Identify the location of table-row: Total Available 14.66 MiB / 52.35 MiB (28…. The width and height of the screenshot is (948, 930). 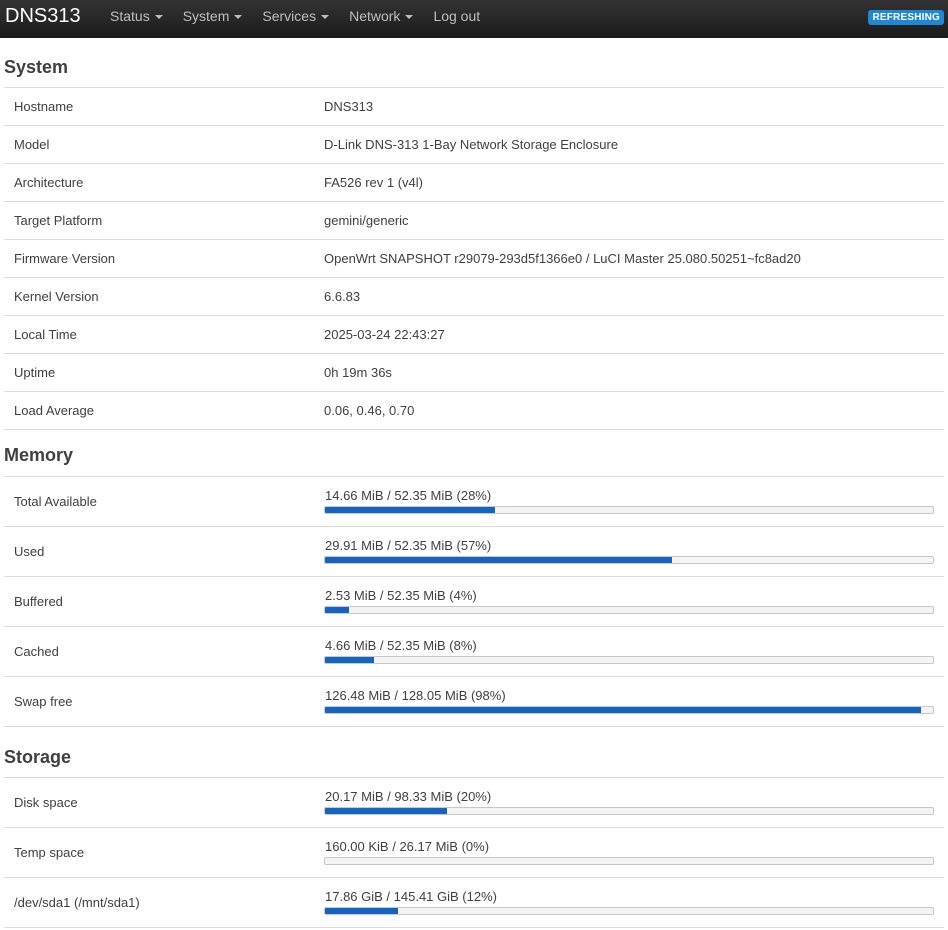
(474, 502).